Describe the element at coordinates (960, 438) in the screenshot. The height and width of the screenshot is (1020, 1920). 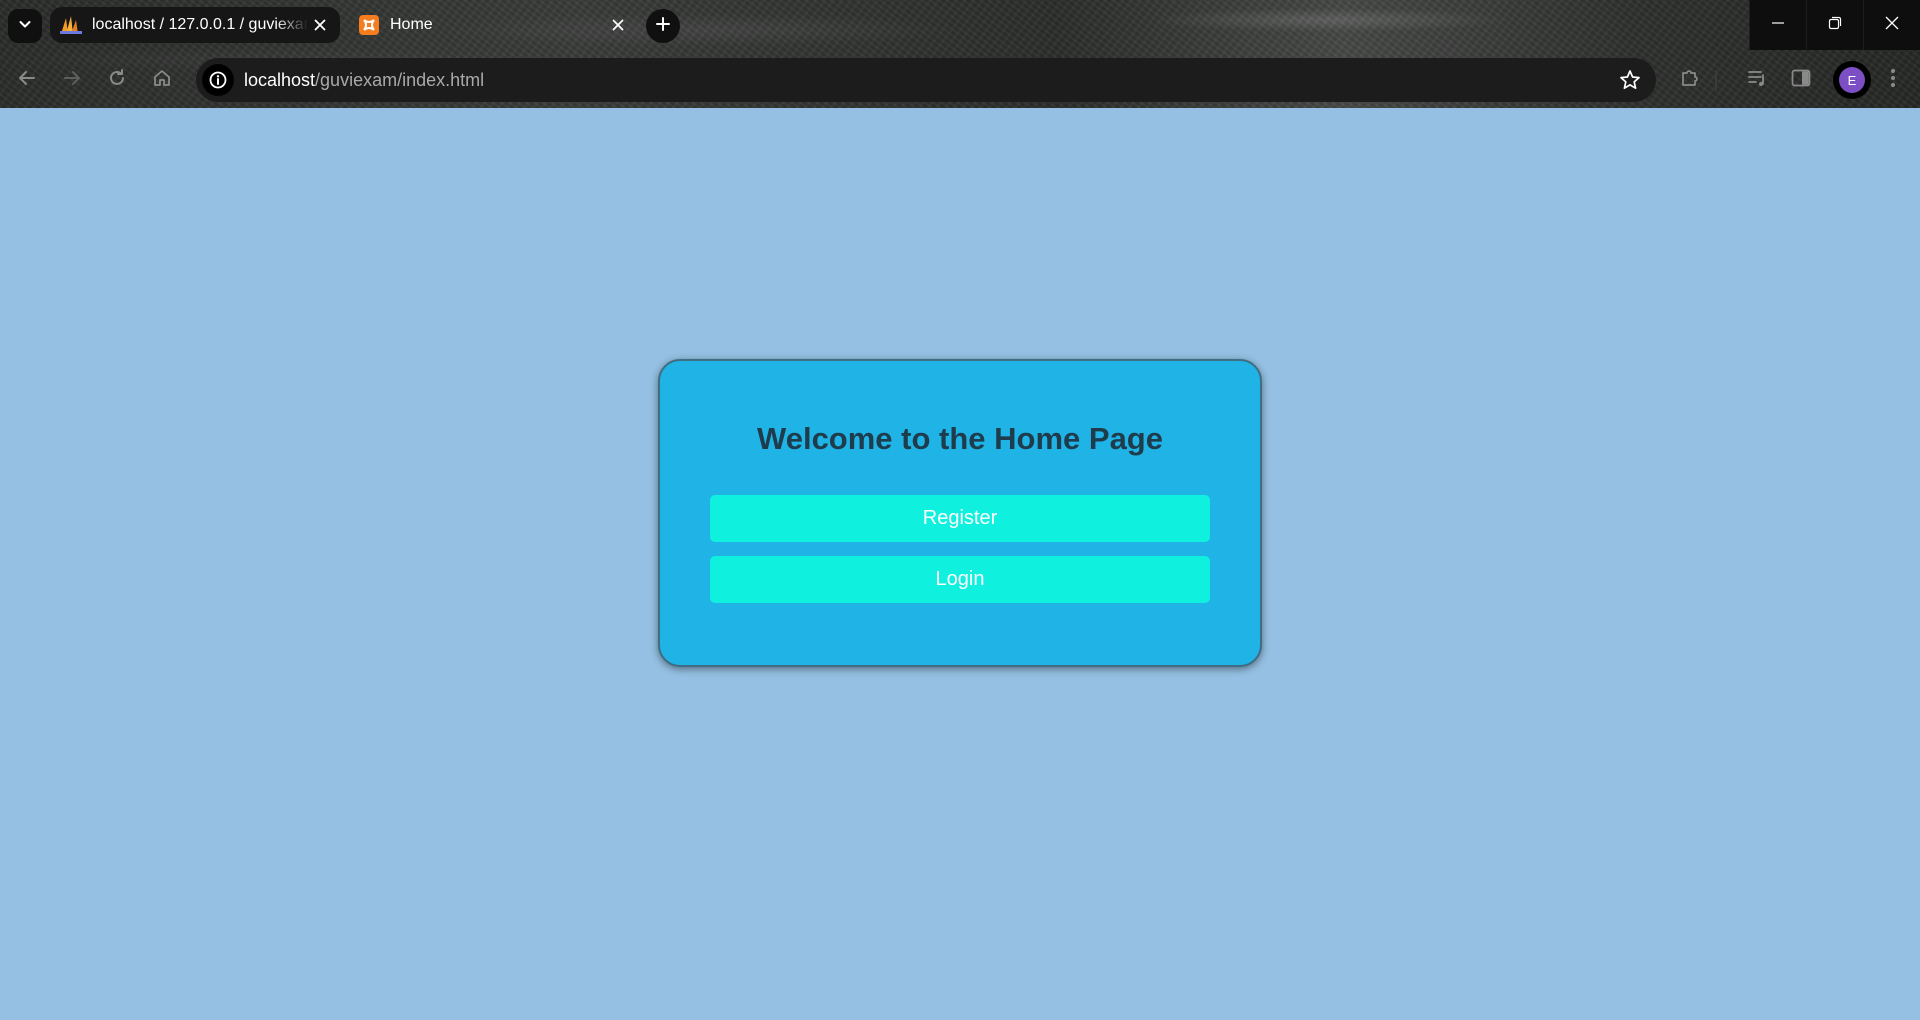
I see `page-title: Welcome to the Home Page` at that location.